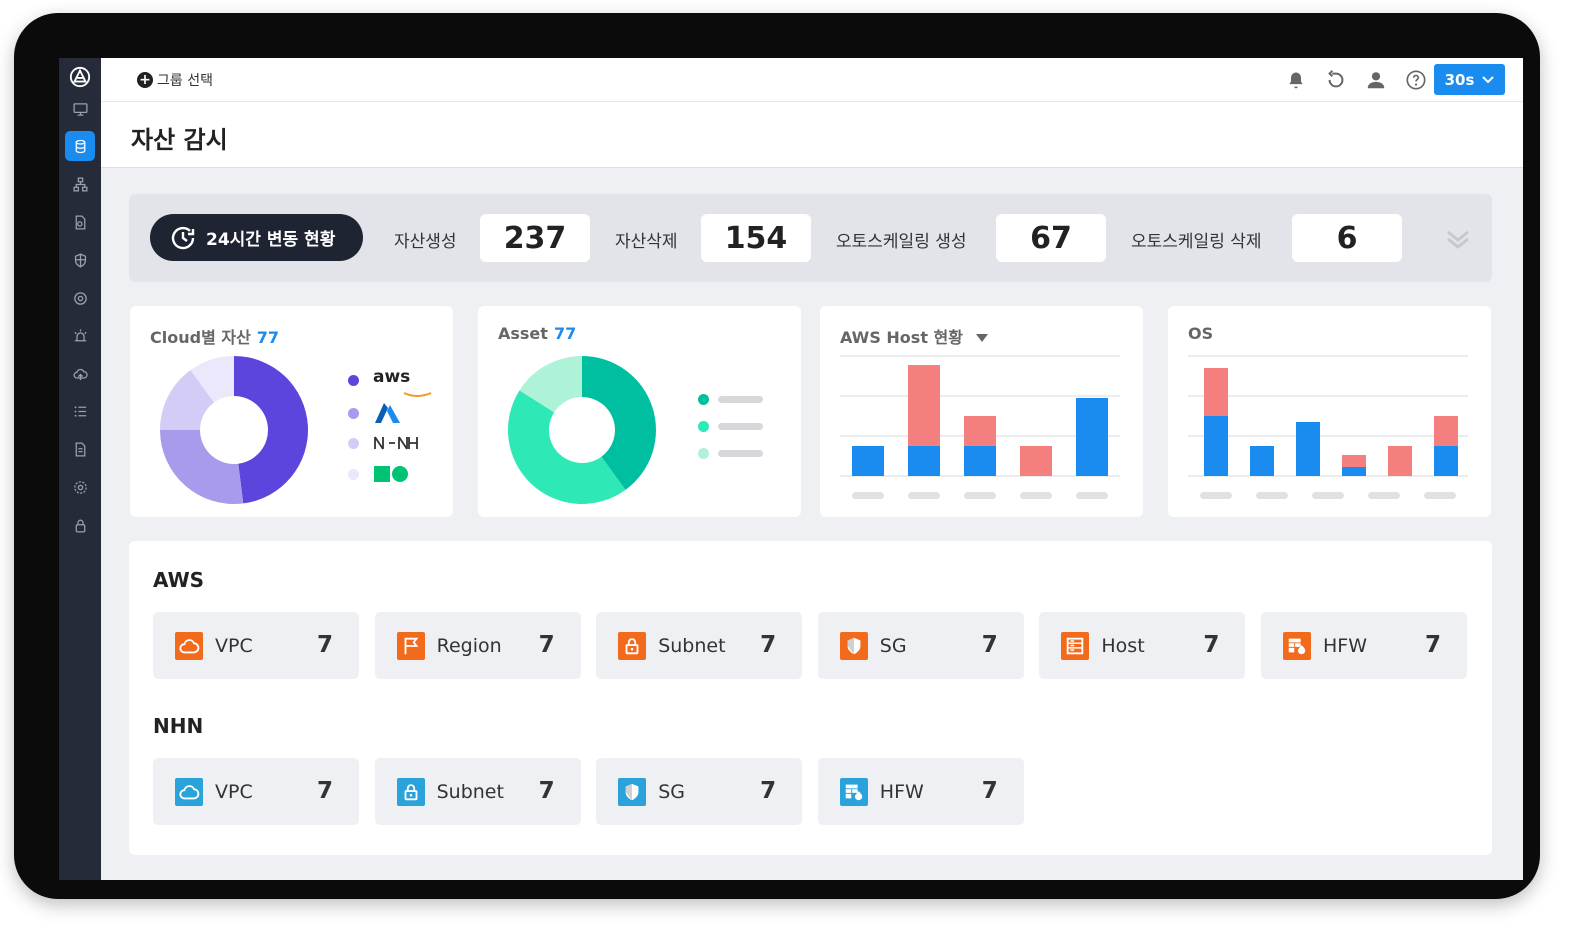 The height and width of the screenshot is (931, 1574). I want to click on monitor-icon, so click(80, 109).